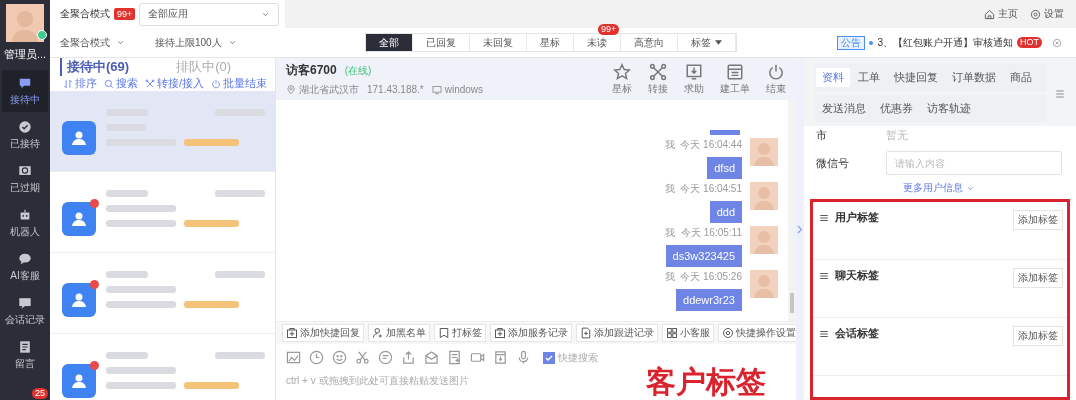 The width and height of the screenshot is (1076, 400). I want to click on detail-tab: 访客轨迹, so click(949, 108).